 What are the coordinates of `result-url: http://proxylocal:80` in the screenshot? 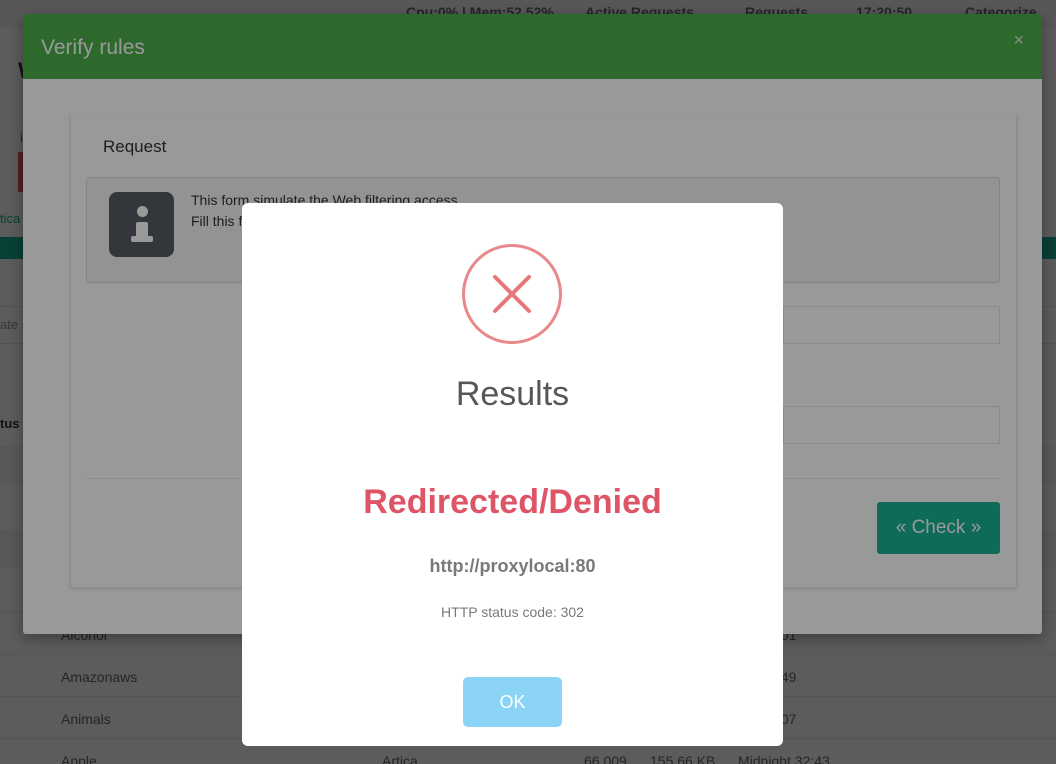 It's located at (512, 566).